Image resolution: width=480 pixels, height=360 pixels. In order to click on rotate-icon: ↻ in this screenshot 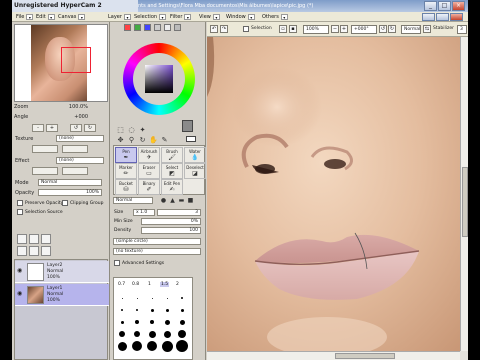, I will do `click(142, 140)`.